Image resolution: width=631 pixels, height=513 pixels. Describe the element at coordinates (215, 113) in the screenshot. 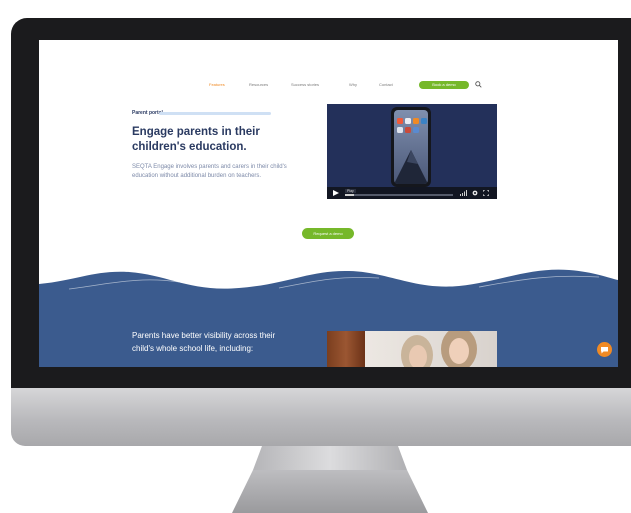

I see `portal-link` at that location.